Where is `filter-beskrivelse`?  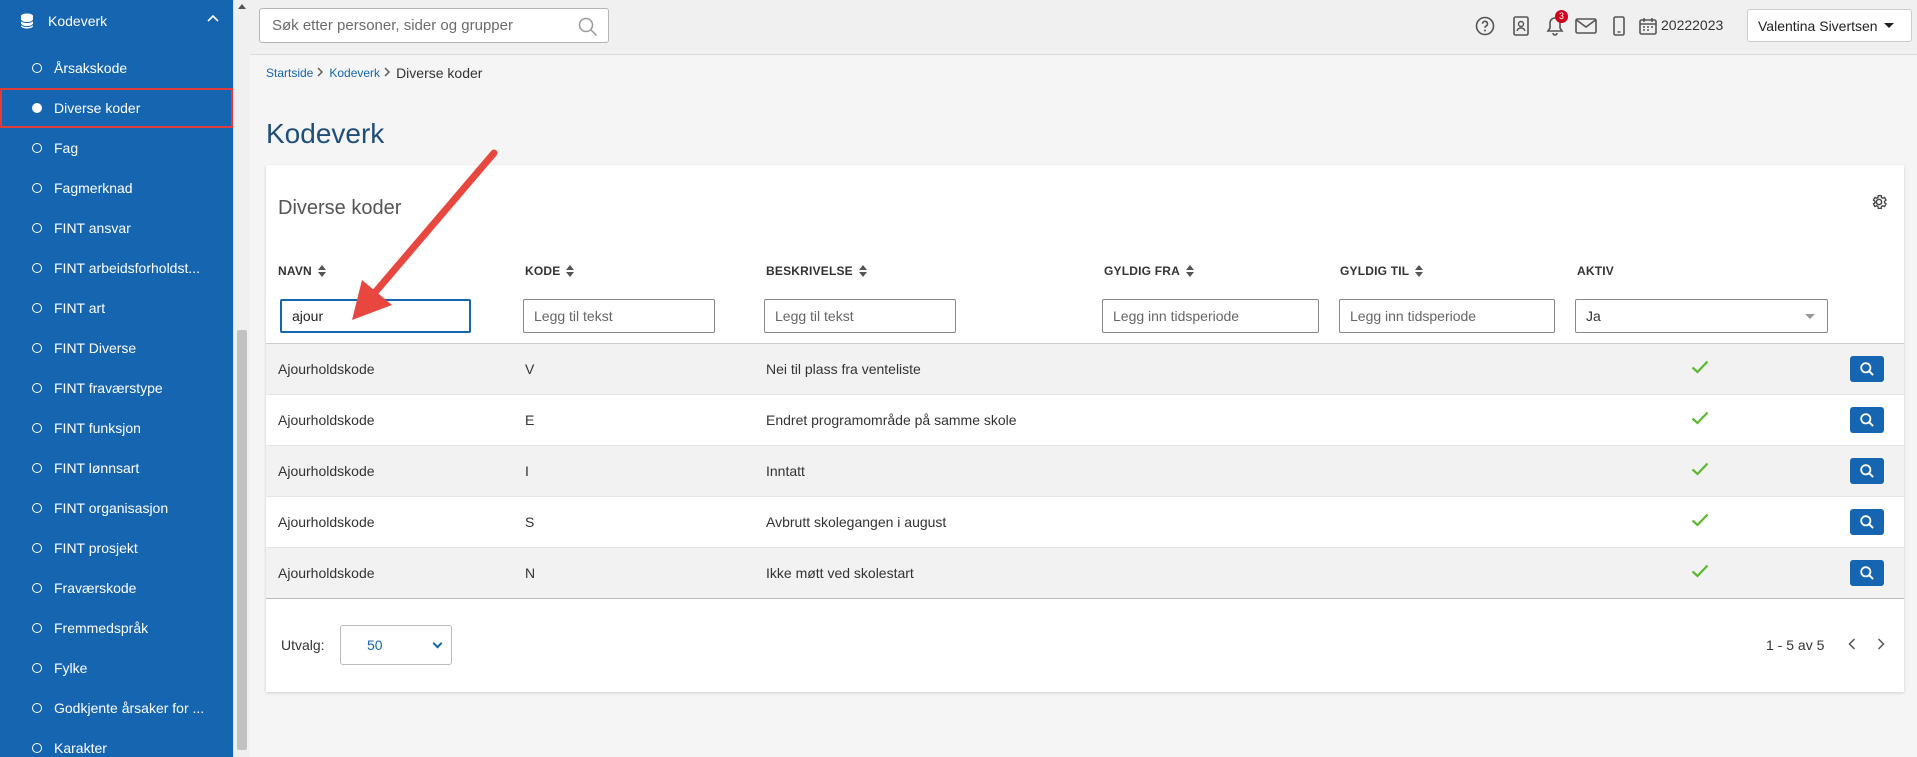 filter-beskrivelse is located at coordinates (860, 316).